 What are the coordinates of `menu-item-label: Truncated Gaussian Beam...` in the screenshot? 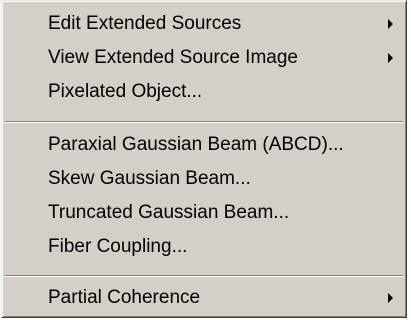 It's located at (169, 212).